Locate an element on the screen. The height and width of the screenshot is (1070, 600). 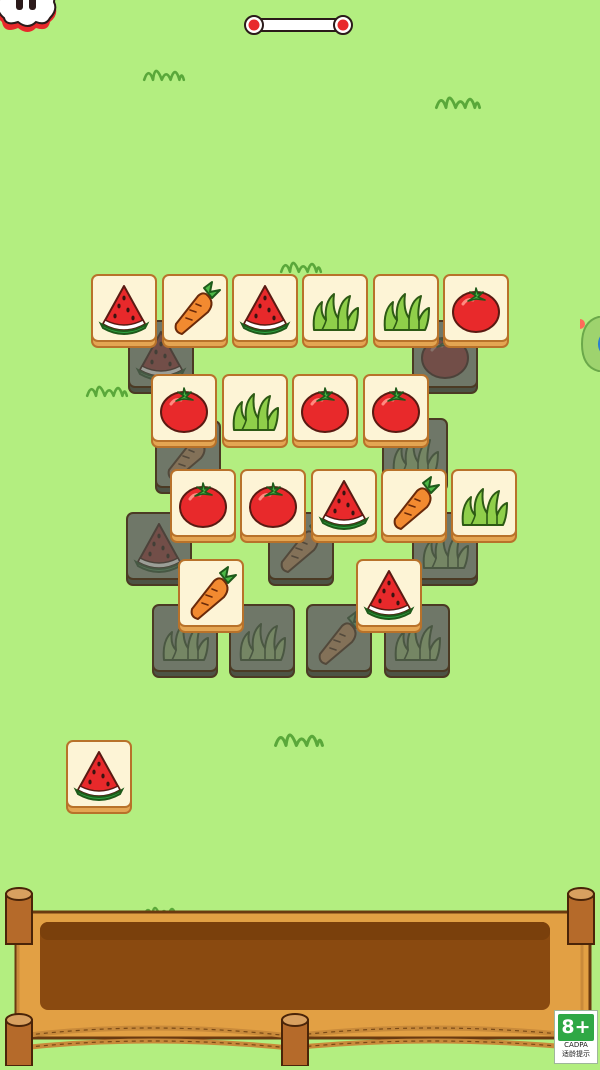
level-progress-bar is located at coordinates (298, 25).